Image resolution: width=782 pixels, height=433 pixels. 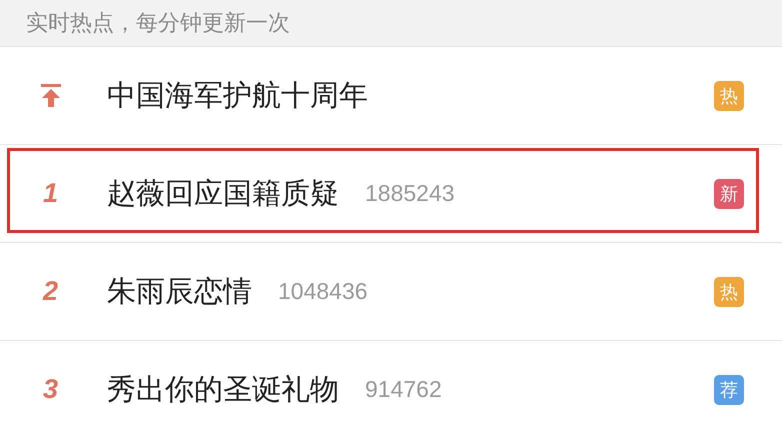 I want to click on topic-tag: 荐, so click(x=729, y=389).